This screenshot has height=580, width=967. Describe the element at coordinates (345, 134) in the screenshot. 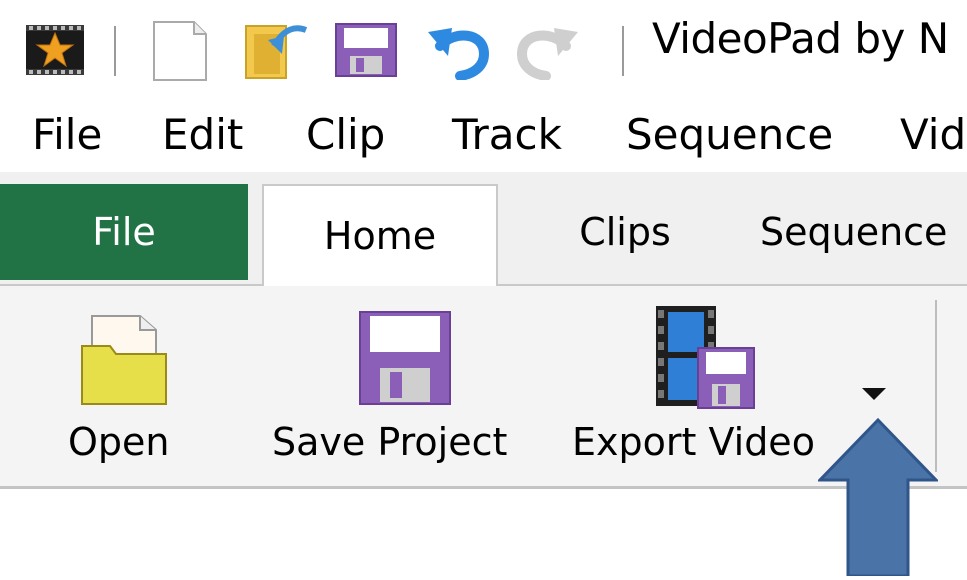

I see `menu-clip: Clip` at that location.